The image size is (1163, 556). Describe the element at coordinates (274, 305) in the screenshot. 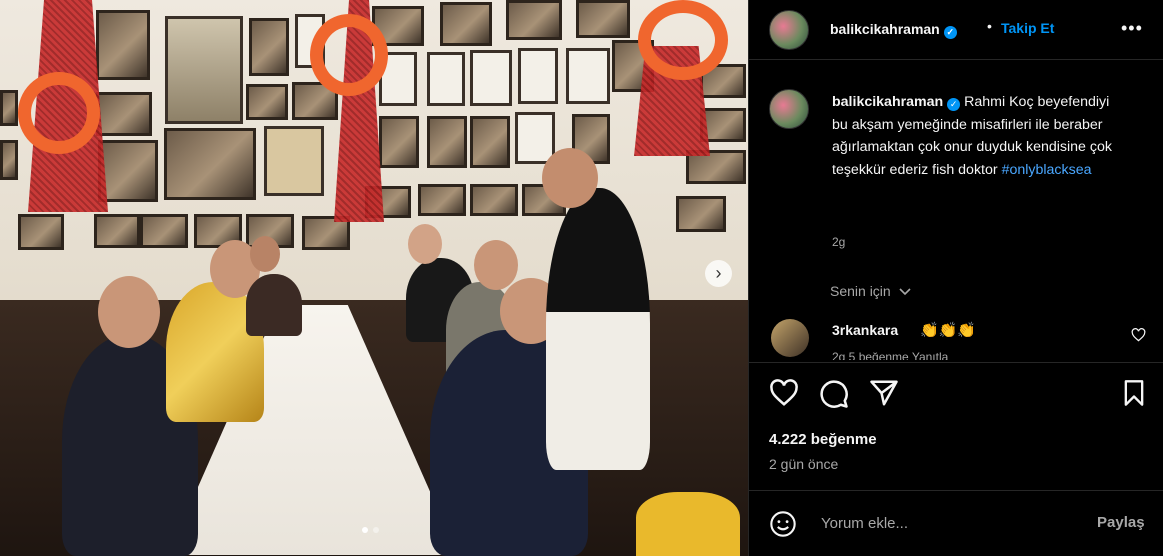

I see `guest` at that location.